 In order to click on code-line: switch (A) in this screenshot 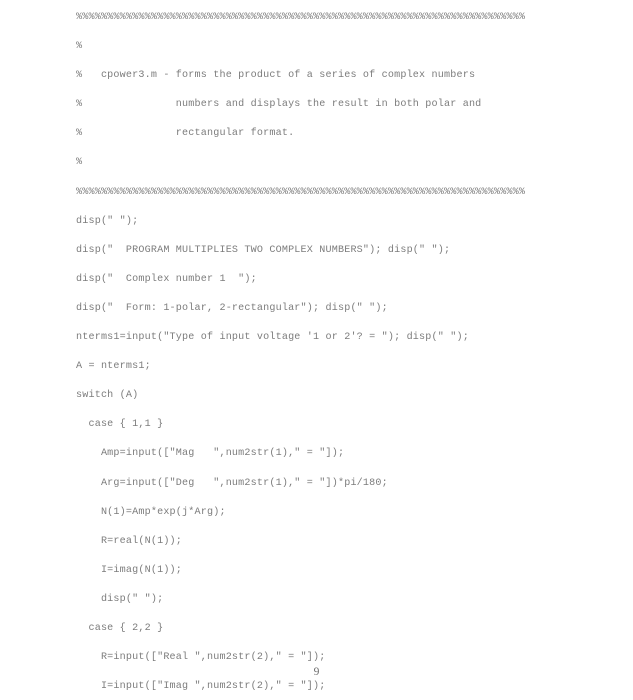, I will do `click(107, 396)`.